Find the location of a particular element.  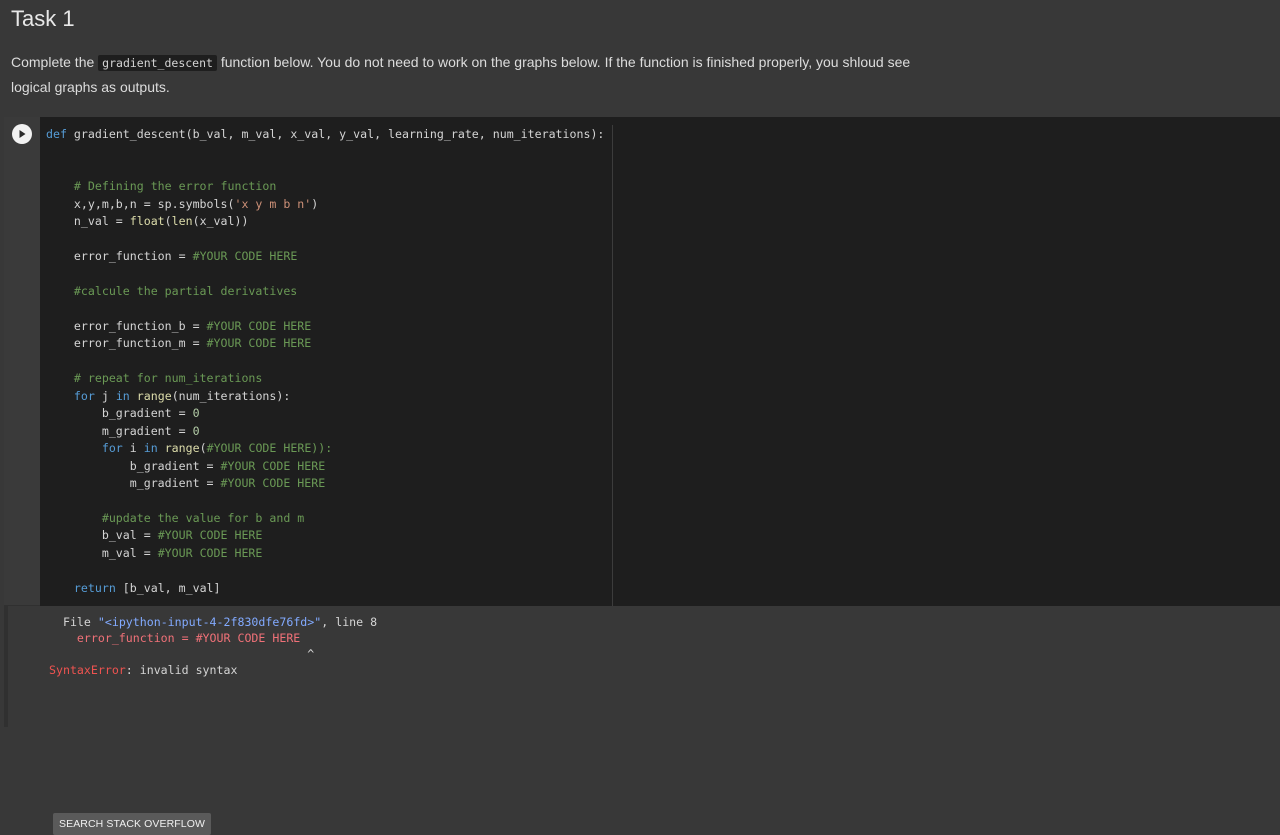

desc-before: Complete the is located at coordinates (55, 62).